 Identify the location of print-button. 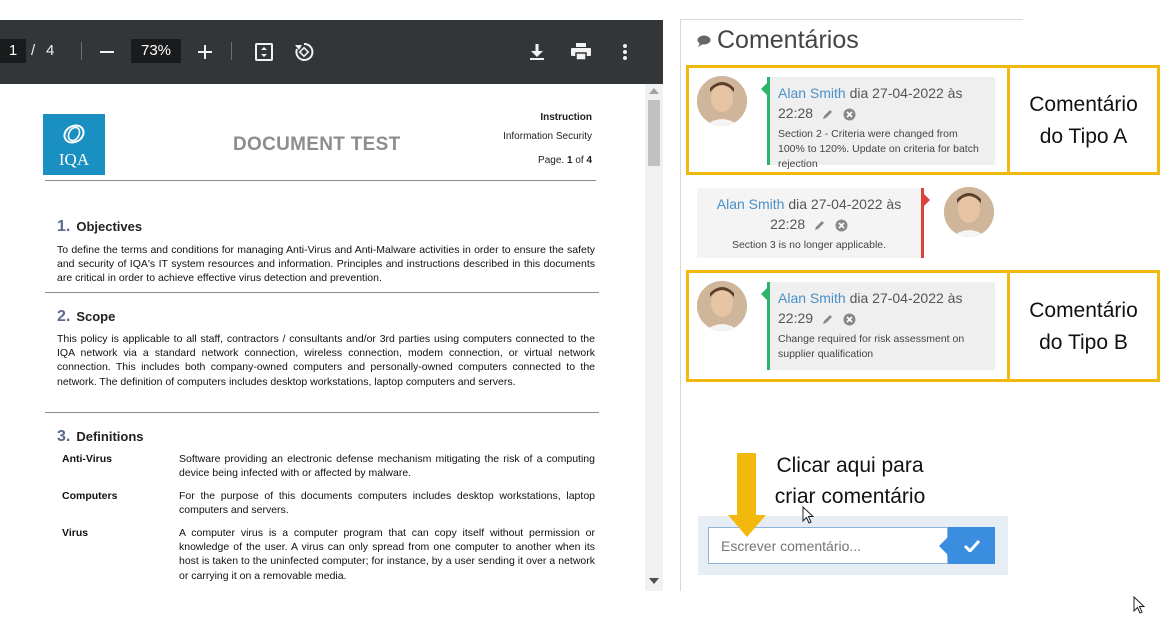
(581, 52).